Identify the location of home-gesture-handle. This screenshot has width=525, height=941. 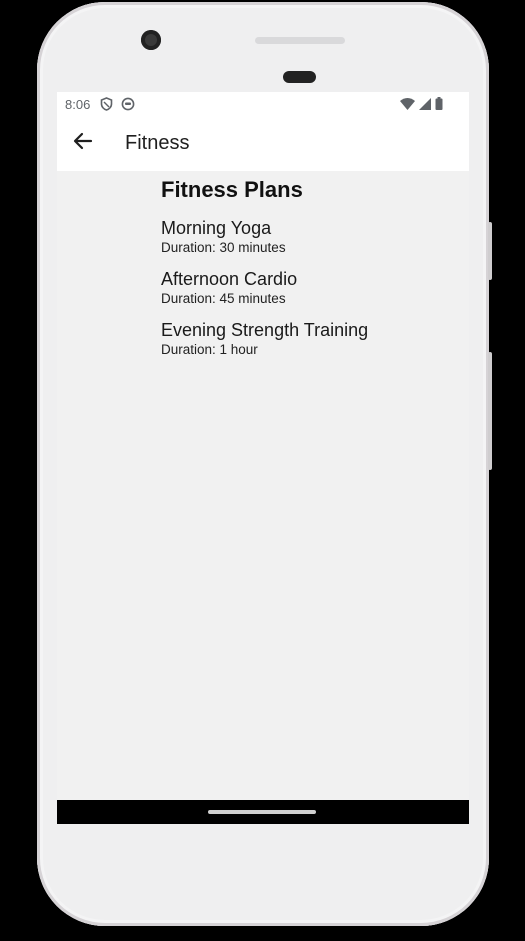
(262, 812).